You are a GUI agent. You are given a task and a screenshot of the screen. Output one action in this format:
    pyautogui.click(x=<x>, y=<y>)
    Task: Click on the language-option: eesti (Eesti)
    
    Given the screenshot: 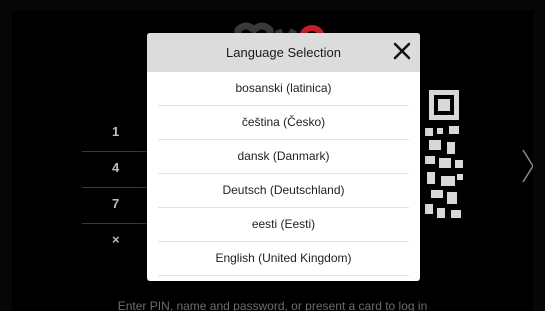 What is the action you would take?
    pyautogui.click(x=283, y=225)
    